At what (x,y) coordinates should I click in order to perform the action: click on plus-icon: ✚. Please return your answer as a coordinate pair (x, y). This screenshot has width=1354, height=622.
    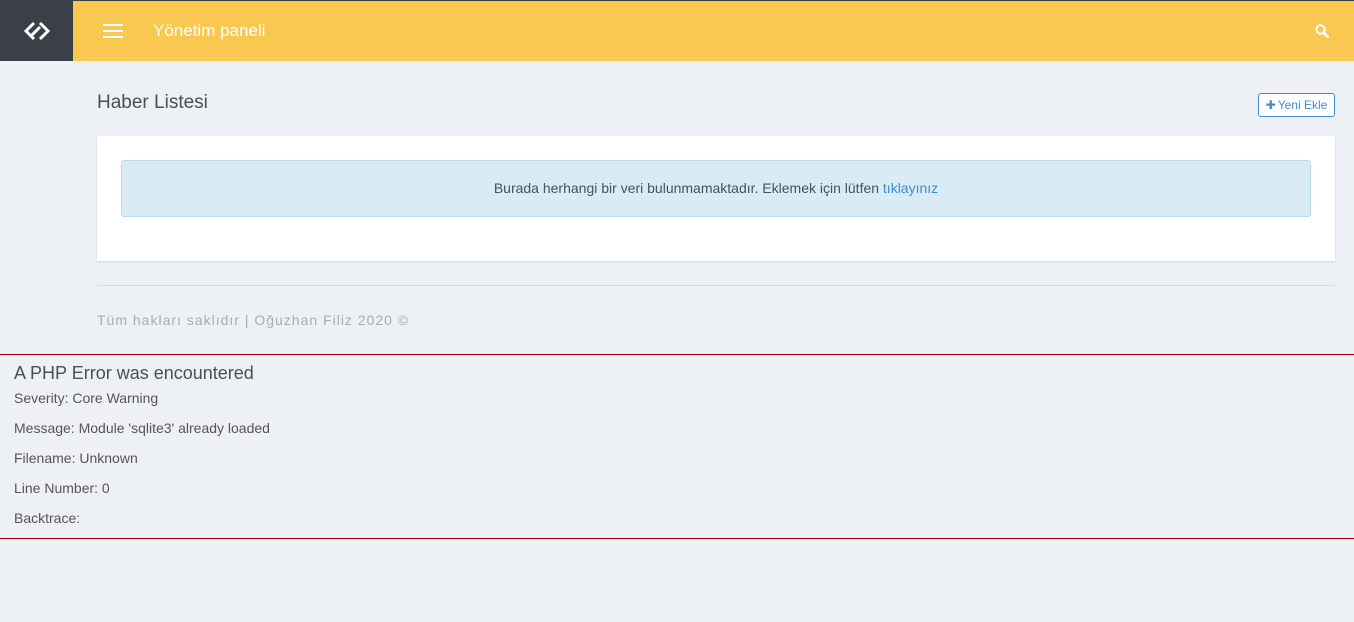
    Looking at the image, I should click on (1270, 105).